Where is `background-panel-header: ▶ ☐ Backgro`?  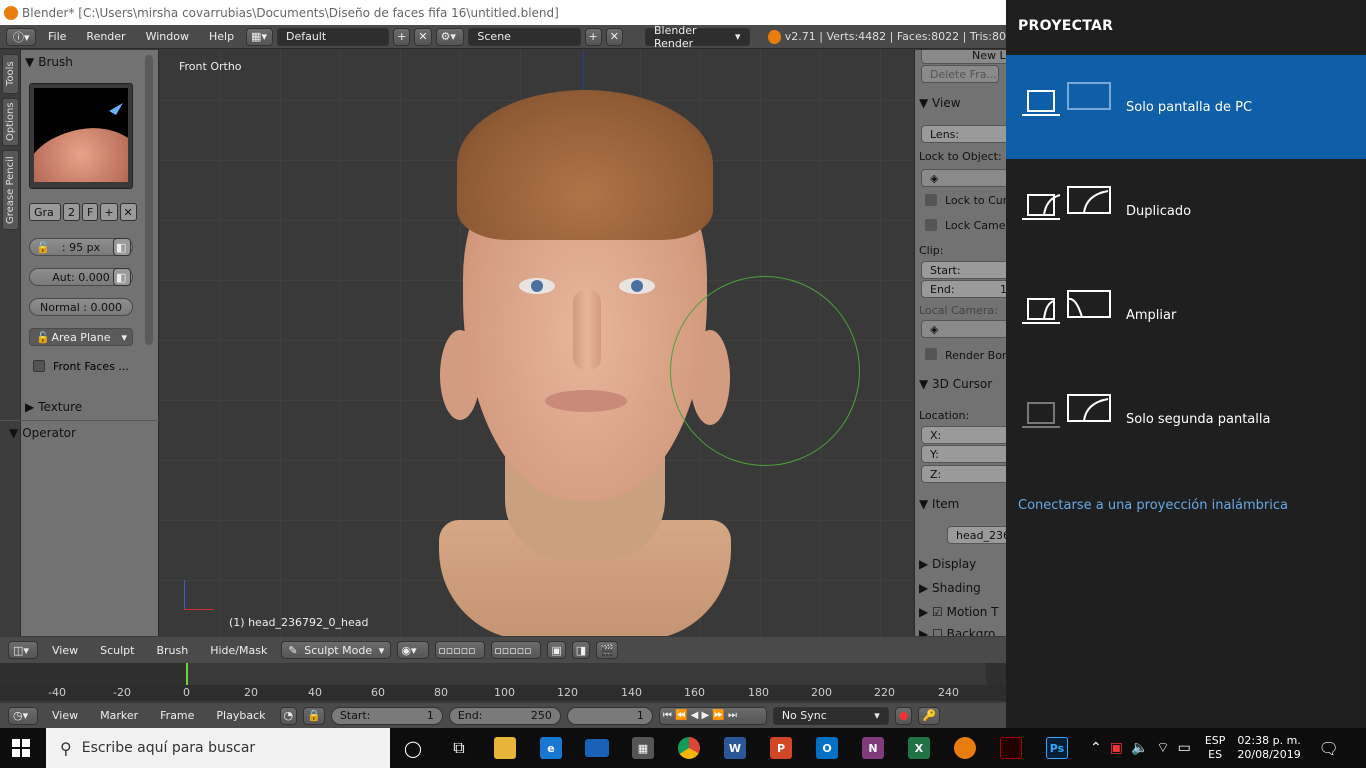 background-panel-header: ▶ ☐ Backgro is located at coordinates (957, 630).